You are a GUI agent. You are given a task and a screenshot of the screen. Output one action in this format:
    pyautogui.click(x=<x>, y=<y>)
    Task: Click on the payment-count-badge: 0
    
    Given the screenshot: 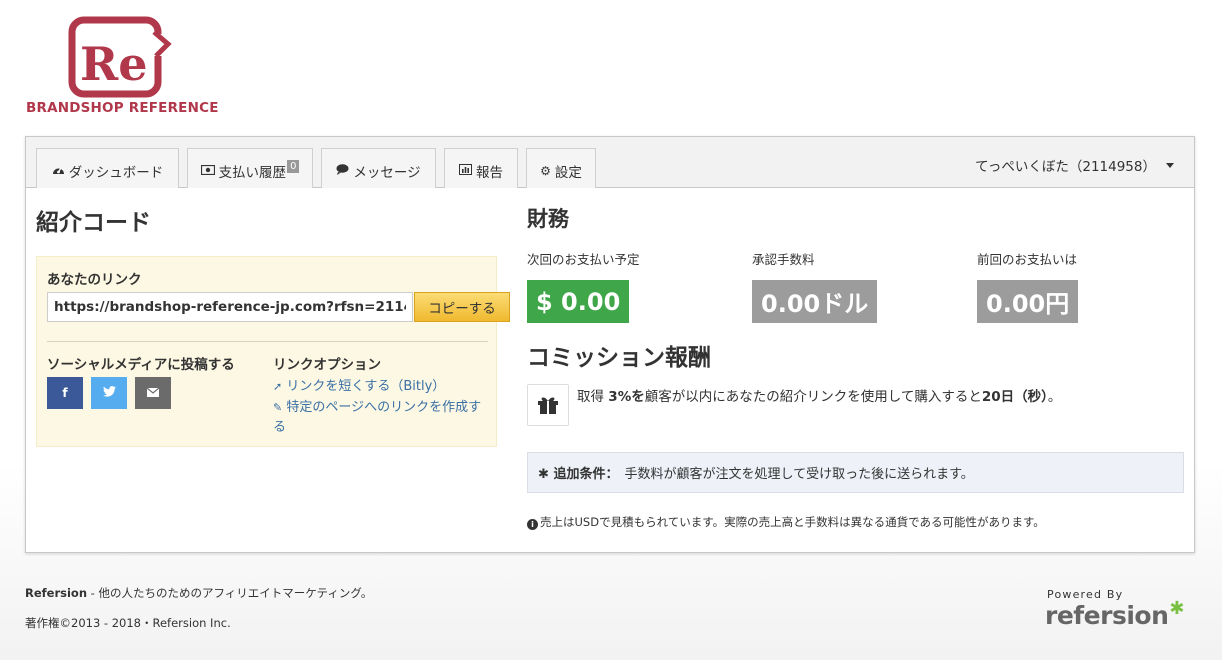 What is the action you would take?
    pyautogui.click(x=293, y=166)
    